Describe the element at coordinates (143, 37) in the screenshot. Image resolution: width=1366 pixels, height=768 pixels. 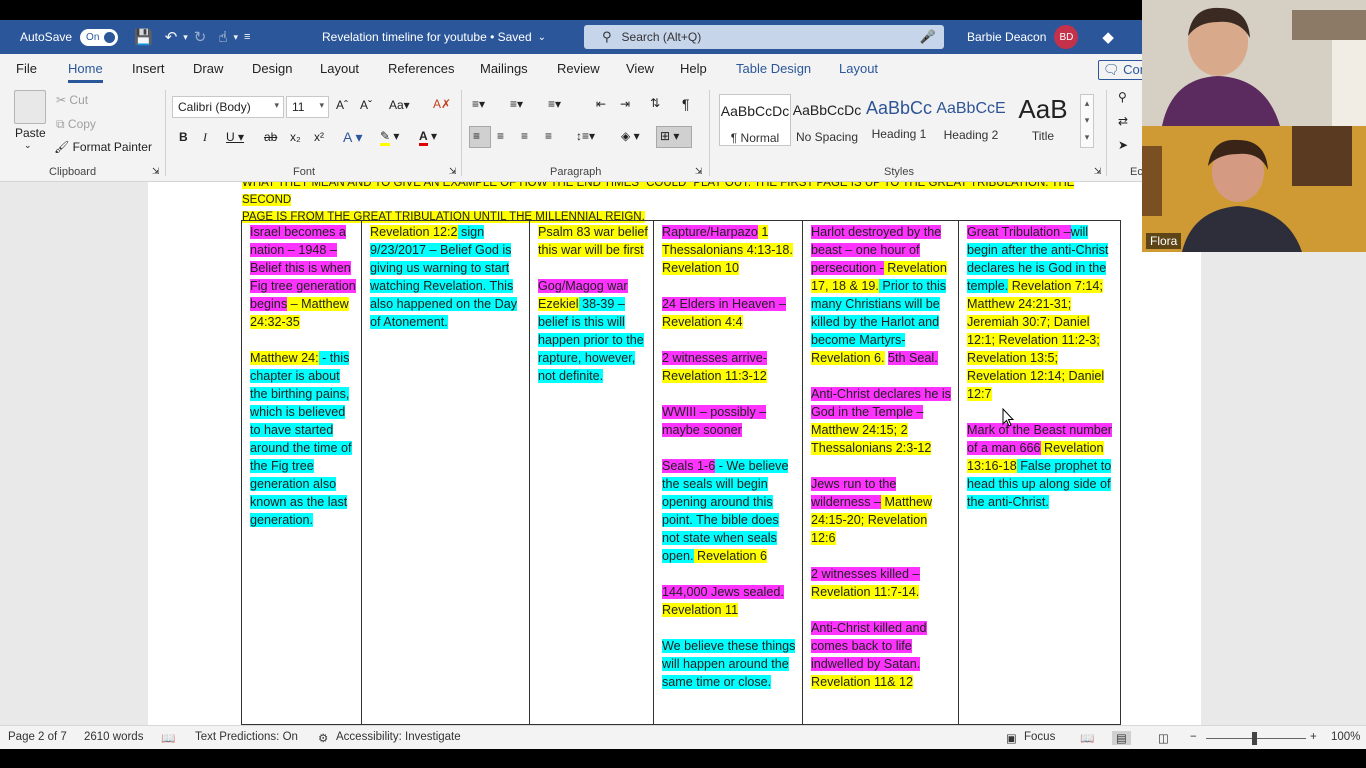
I see `save-icon: 💾` at that location.